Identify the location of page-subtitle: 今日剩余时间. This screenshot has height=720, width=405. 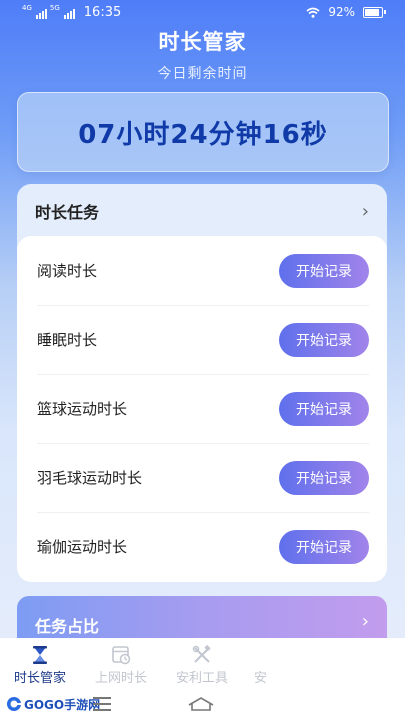
(202, 74).